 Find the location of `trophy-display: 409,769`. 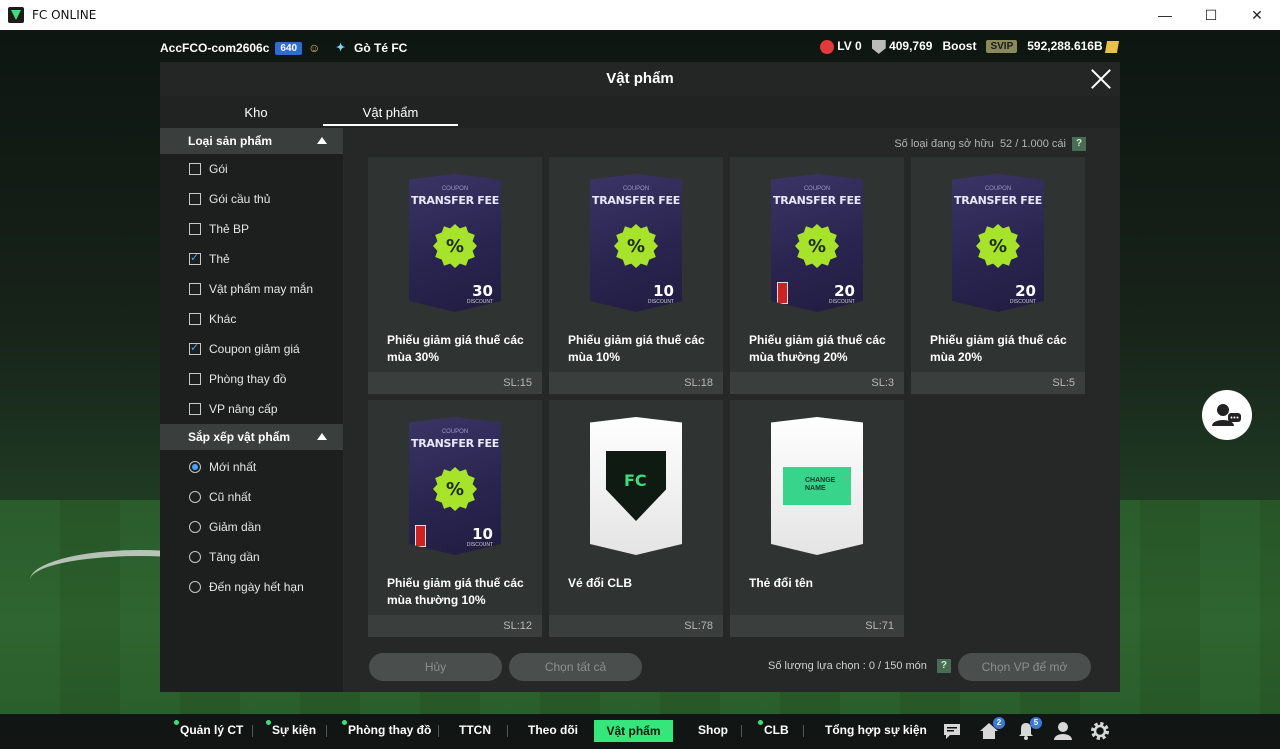

trophy-display: 409,769 is located at coordinates (901, 46).